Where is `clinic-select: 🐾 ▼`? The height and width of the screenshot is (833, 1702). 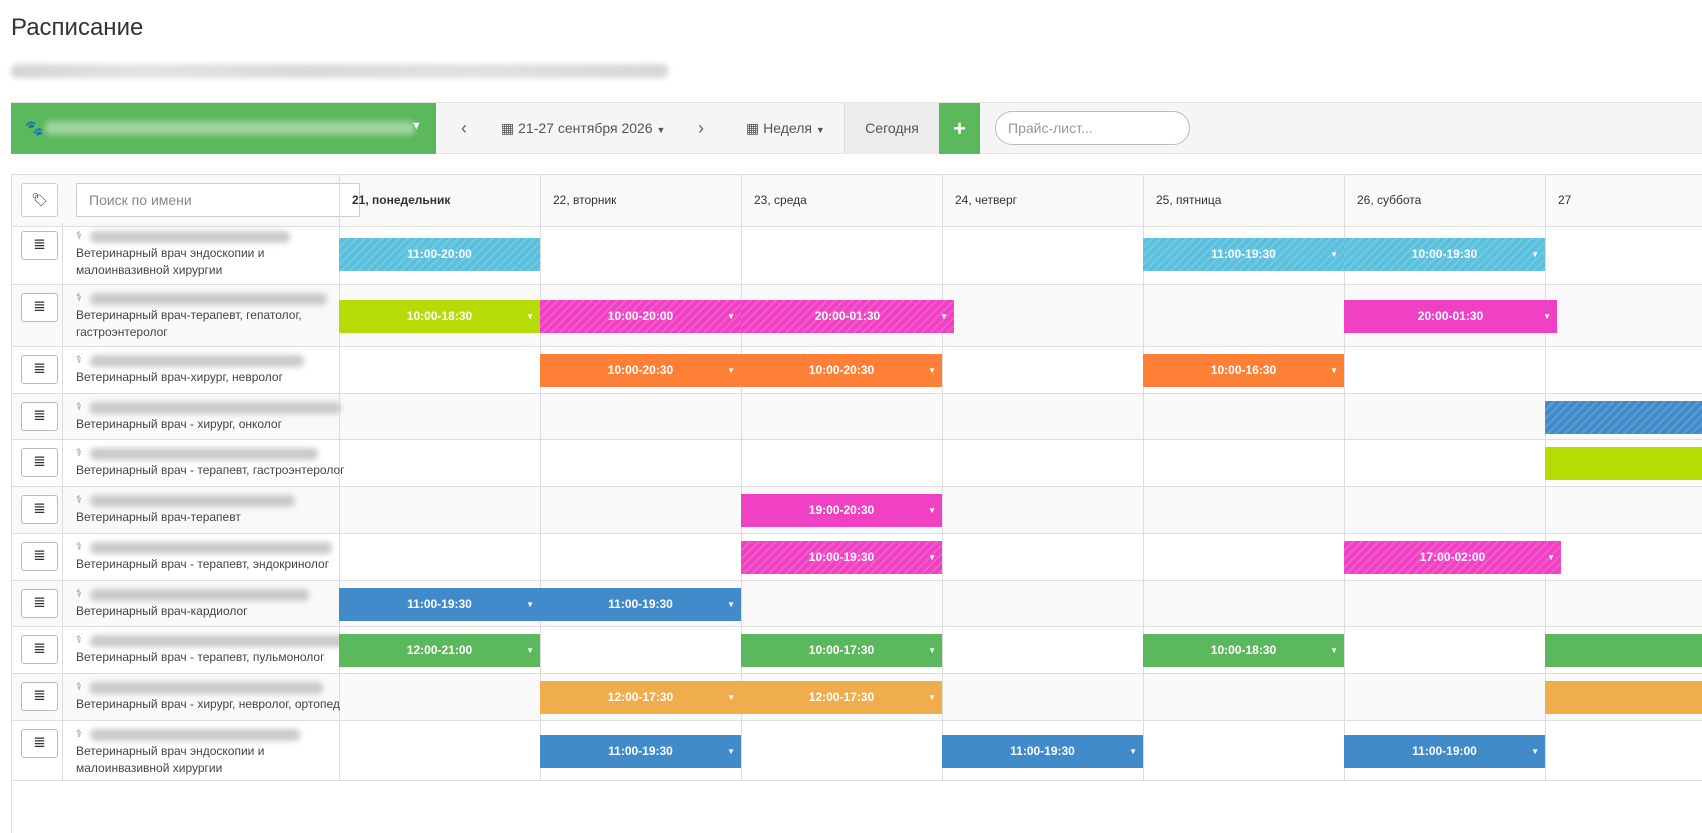 clinic-select: 🐾 ▼ is located at coordinates (223, 128).